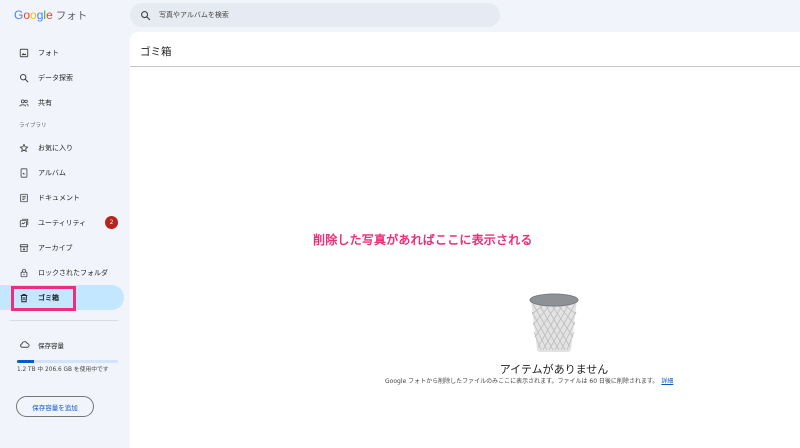 Image resolution: width=800 pixels, height=448 pixels. Describe the element at coordinates (65, 52) in the screenshot. I see `sidebar-item-photos: フォト` at that location.